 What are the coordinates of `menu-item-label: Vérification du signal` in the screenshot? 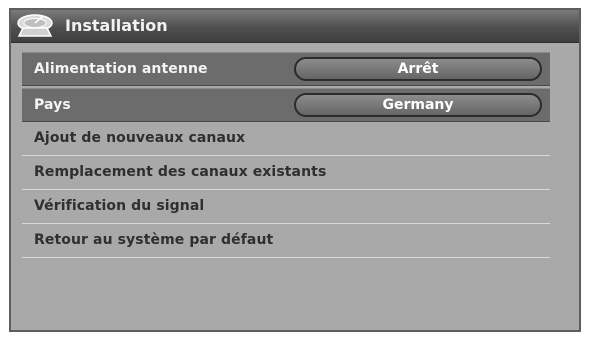 It's located at (119, 206).